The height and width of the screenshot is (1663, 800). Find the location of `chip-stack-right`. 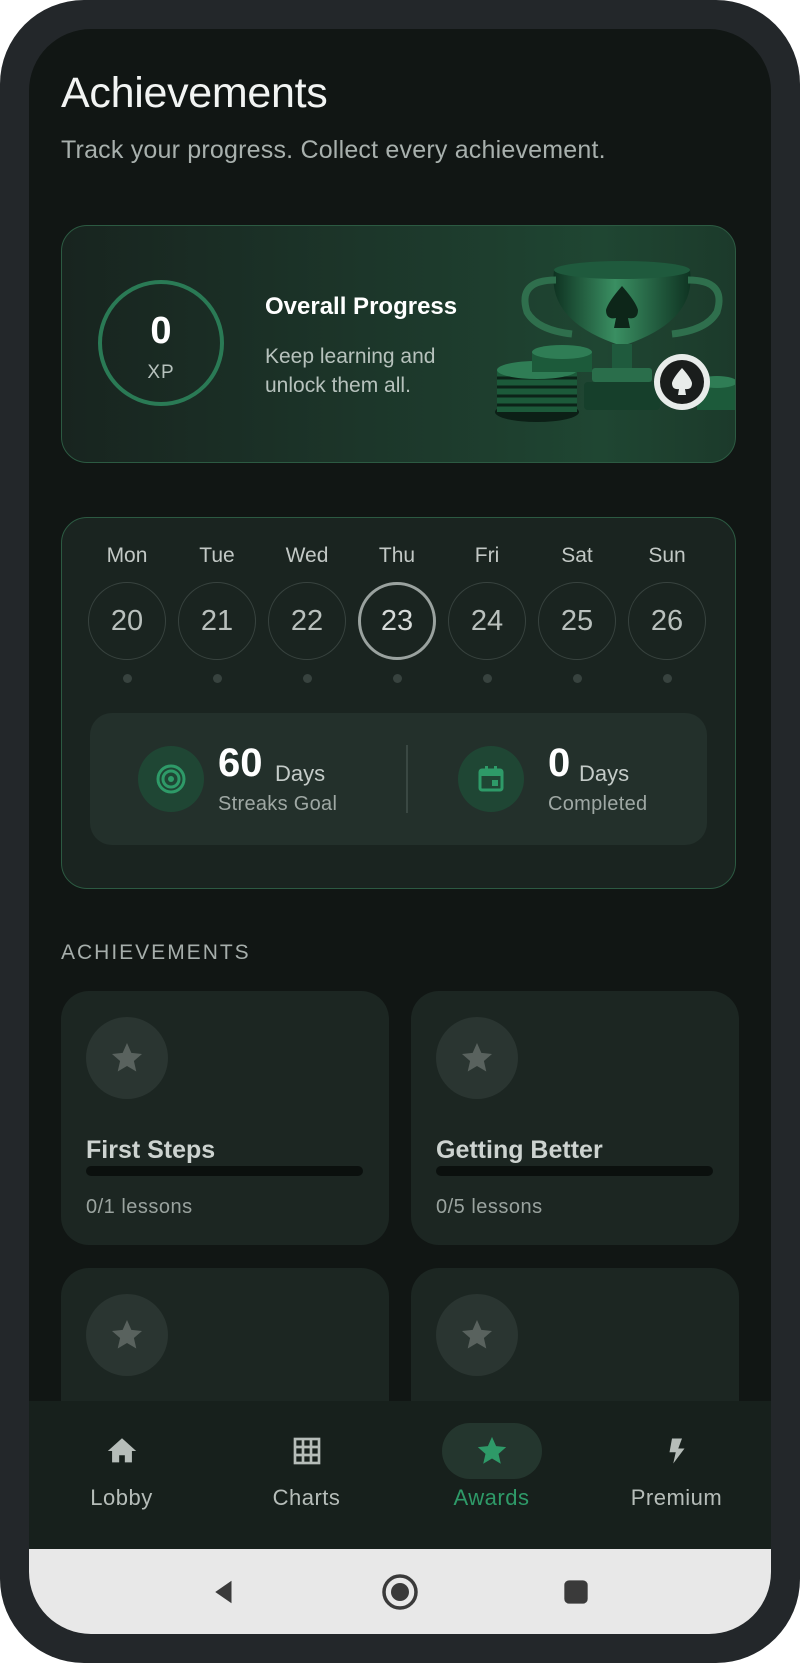

chip-stack-right is located at coordinates (694, 382).